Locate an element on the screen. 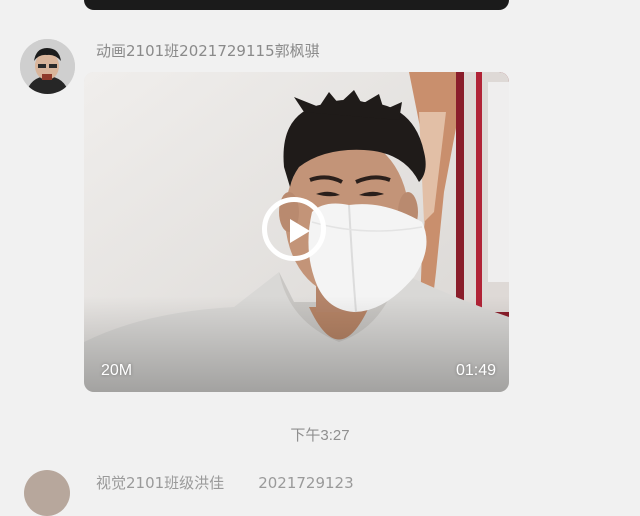 This screenshot has width=640, height=516. previous-video-thumbnail is located at coordinates (296, 5).